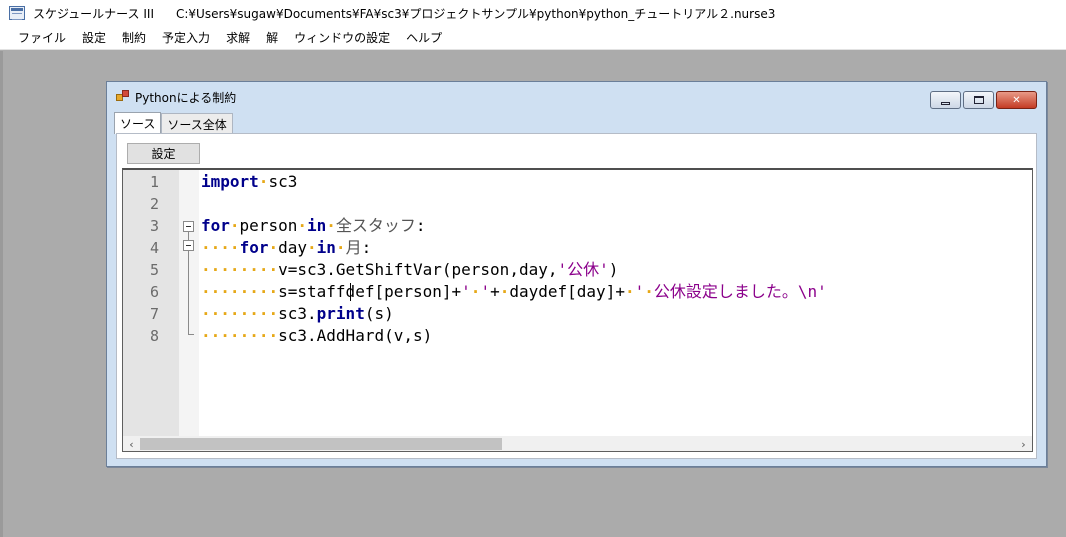  I want to click on menu-constraints: 制約, so click(134, 37).